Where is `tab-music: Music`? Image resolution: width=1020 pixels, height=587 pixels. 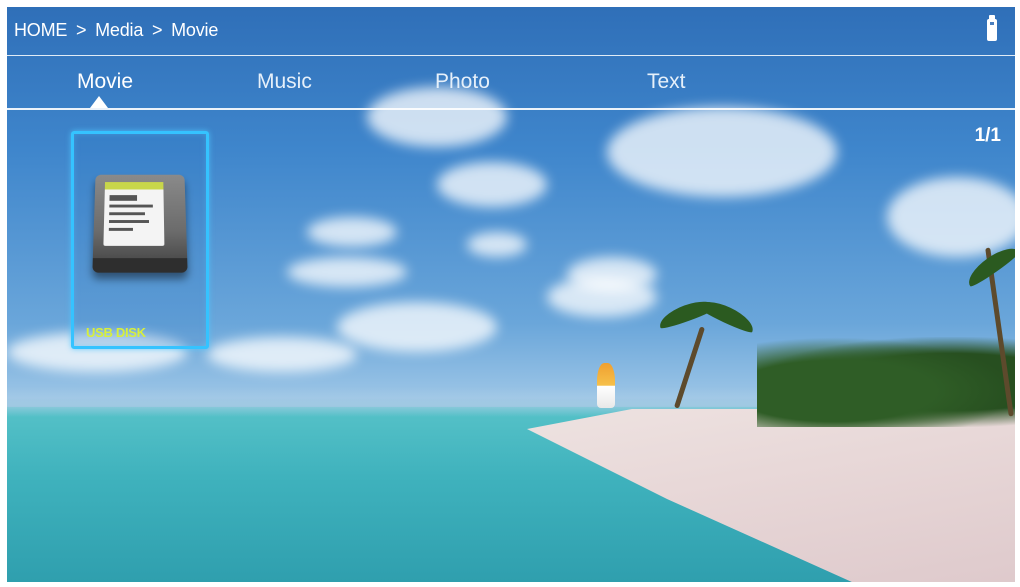
tab-music: Music is located at coordinates (284, 82).